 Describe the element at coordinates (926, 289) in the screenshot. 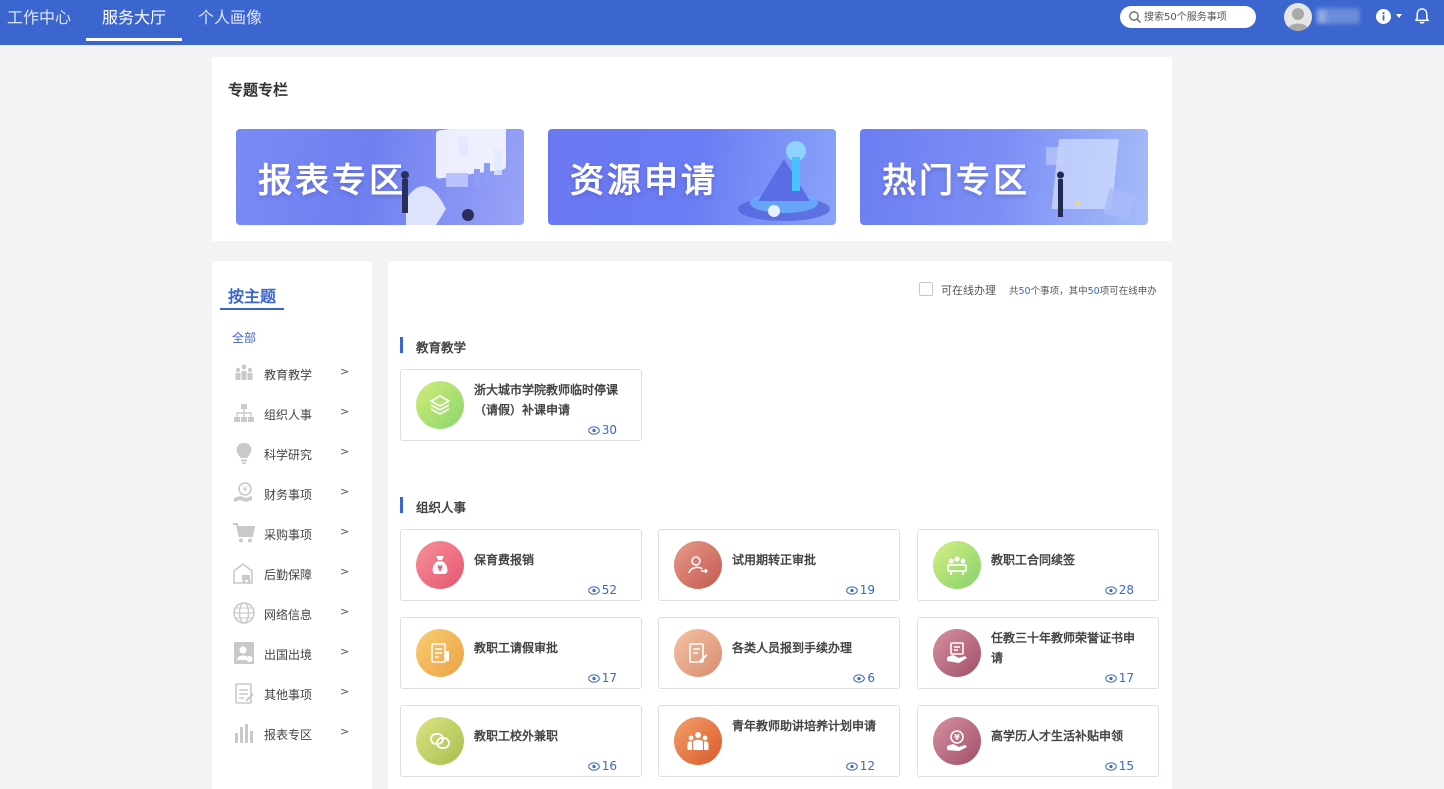

I see `online-only-checkbox` at that location.